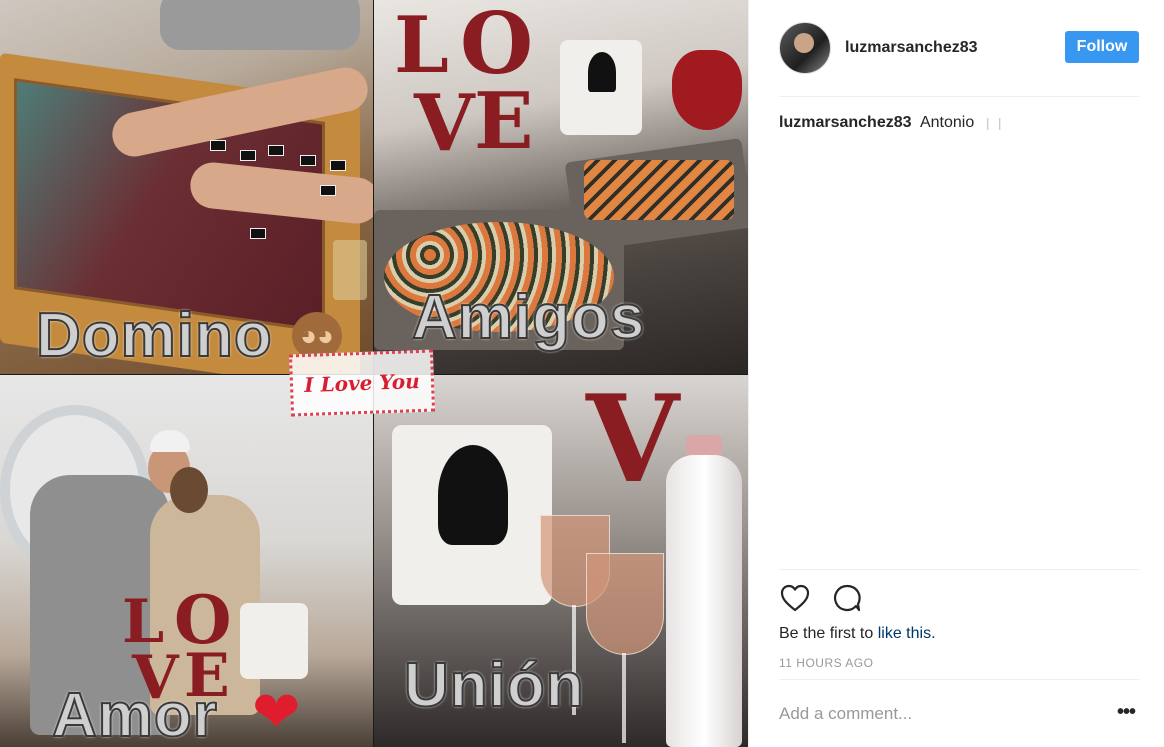 This screenshot has height=747, width=1164. Describe the element at coordinates (625, 604) in the screenshot. I see `wine-glass` at that location.